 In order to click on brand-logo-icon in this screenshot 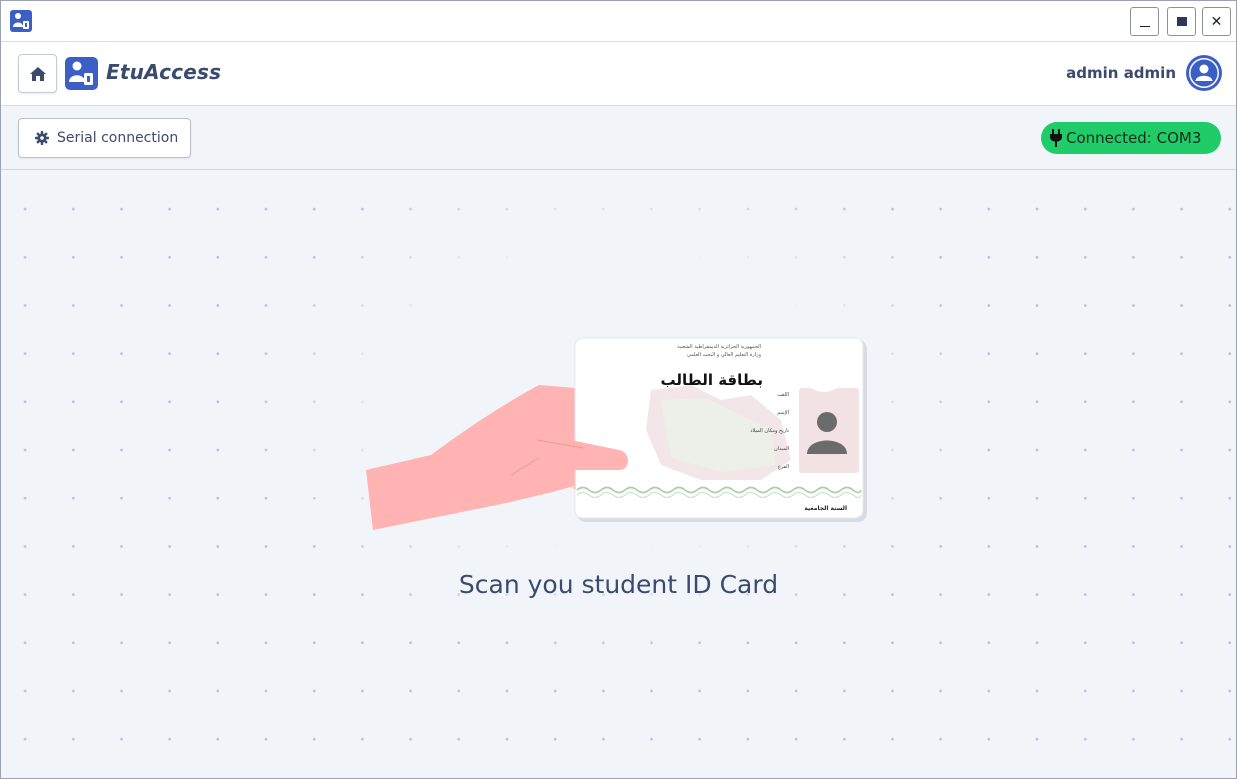, I will do `click(81, 73)`.